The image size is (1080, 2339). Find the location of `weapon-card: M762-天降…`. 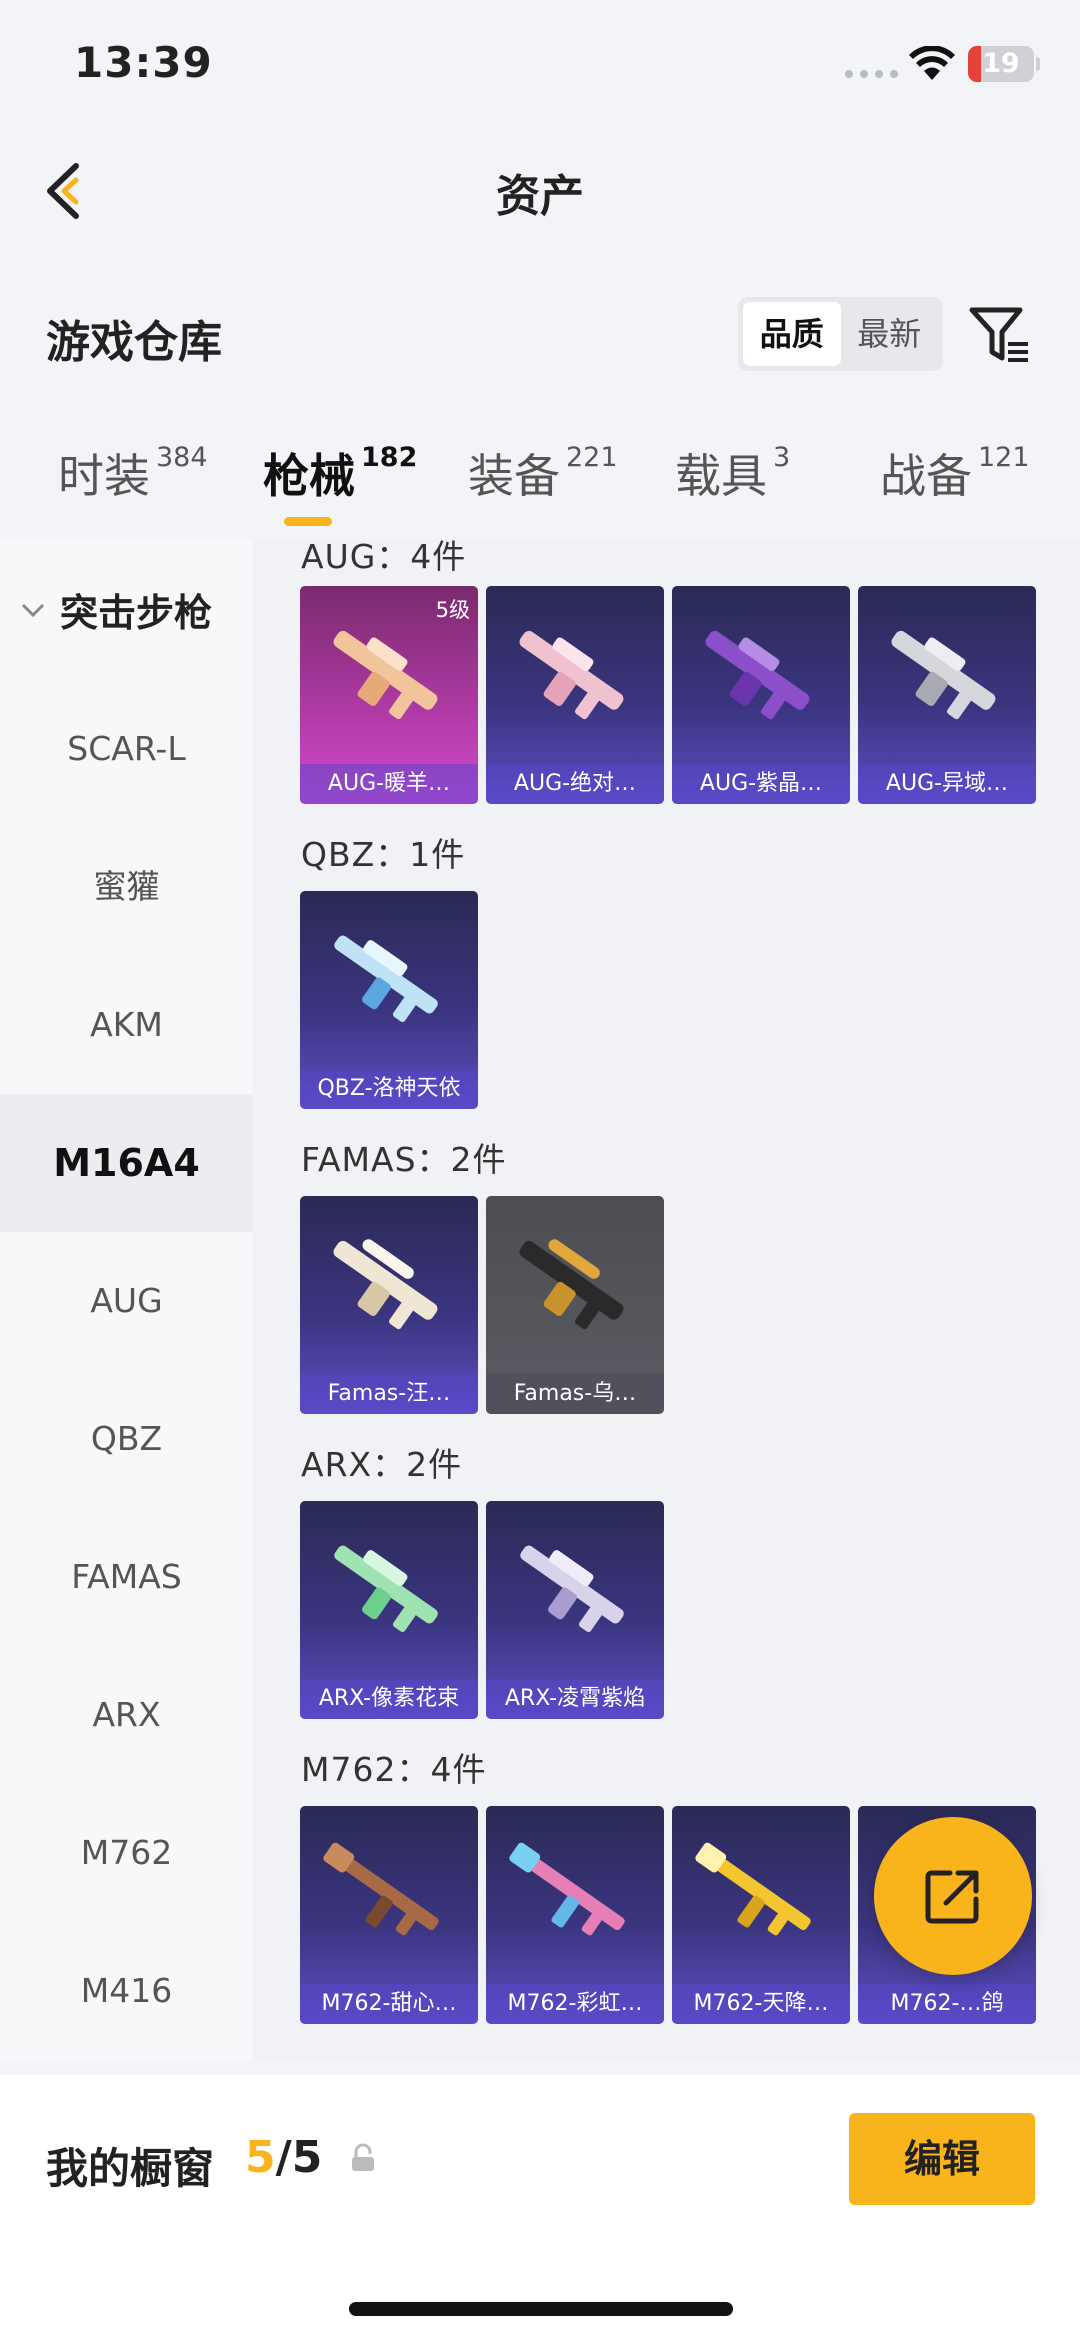

weapon-card: M762-天降… is located at coordinates (761, 1915).